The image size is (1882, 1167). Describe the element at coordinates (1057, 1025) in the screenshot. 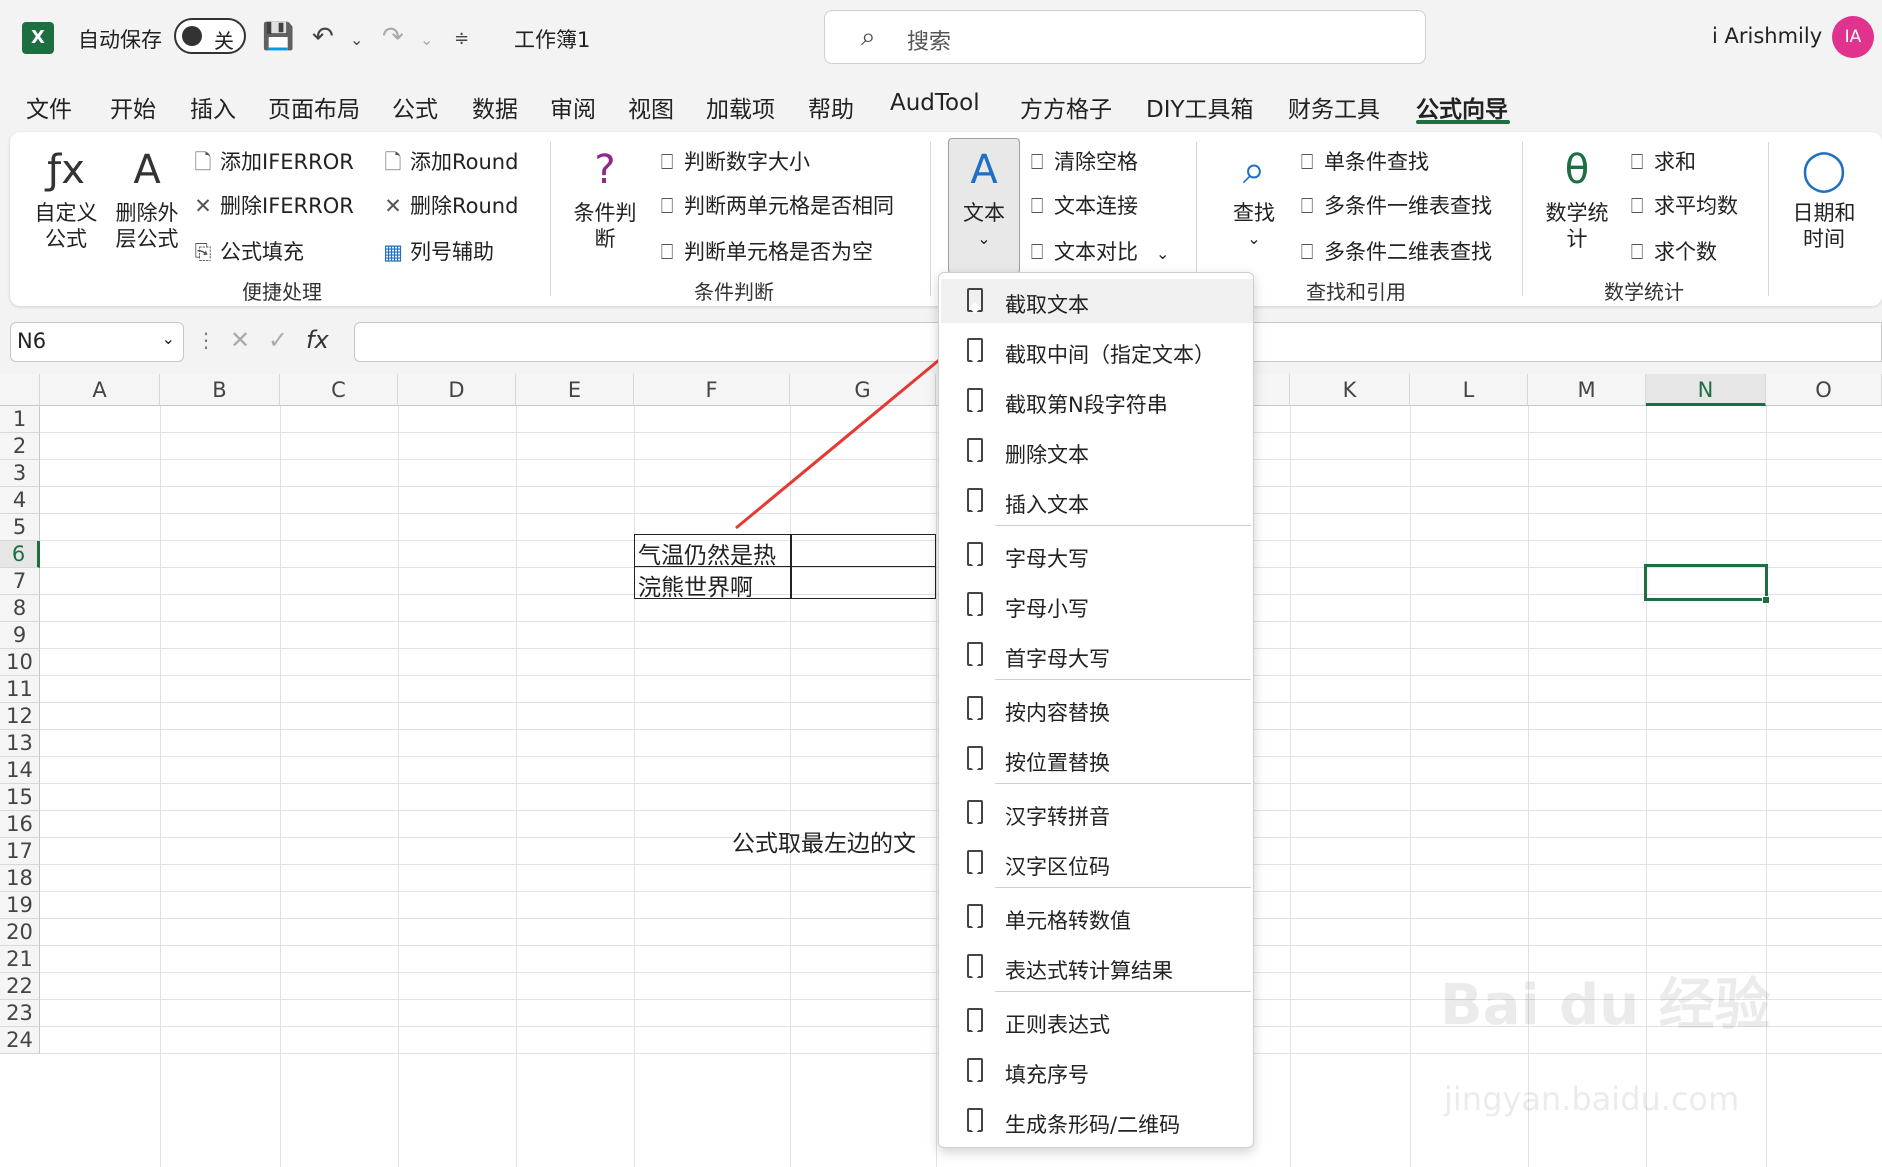

I see `menu-item-label: 正则表达式` at that location.